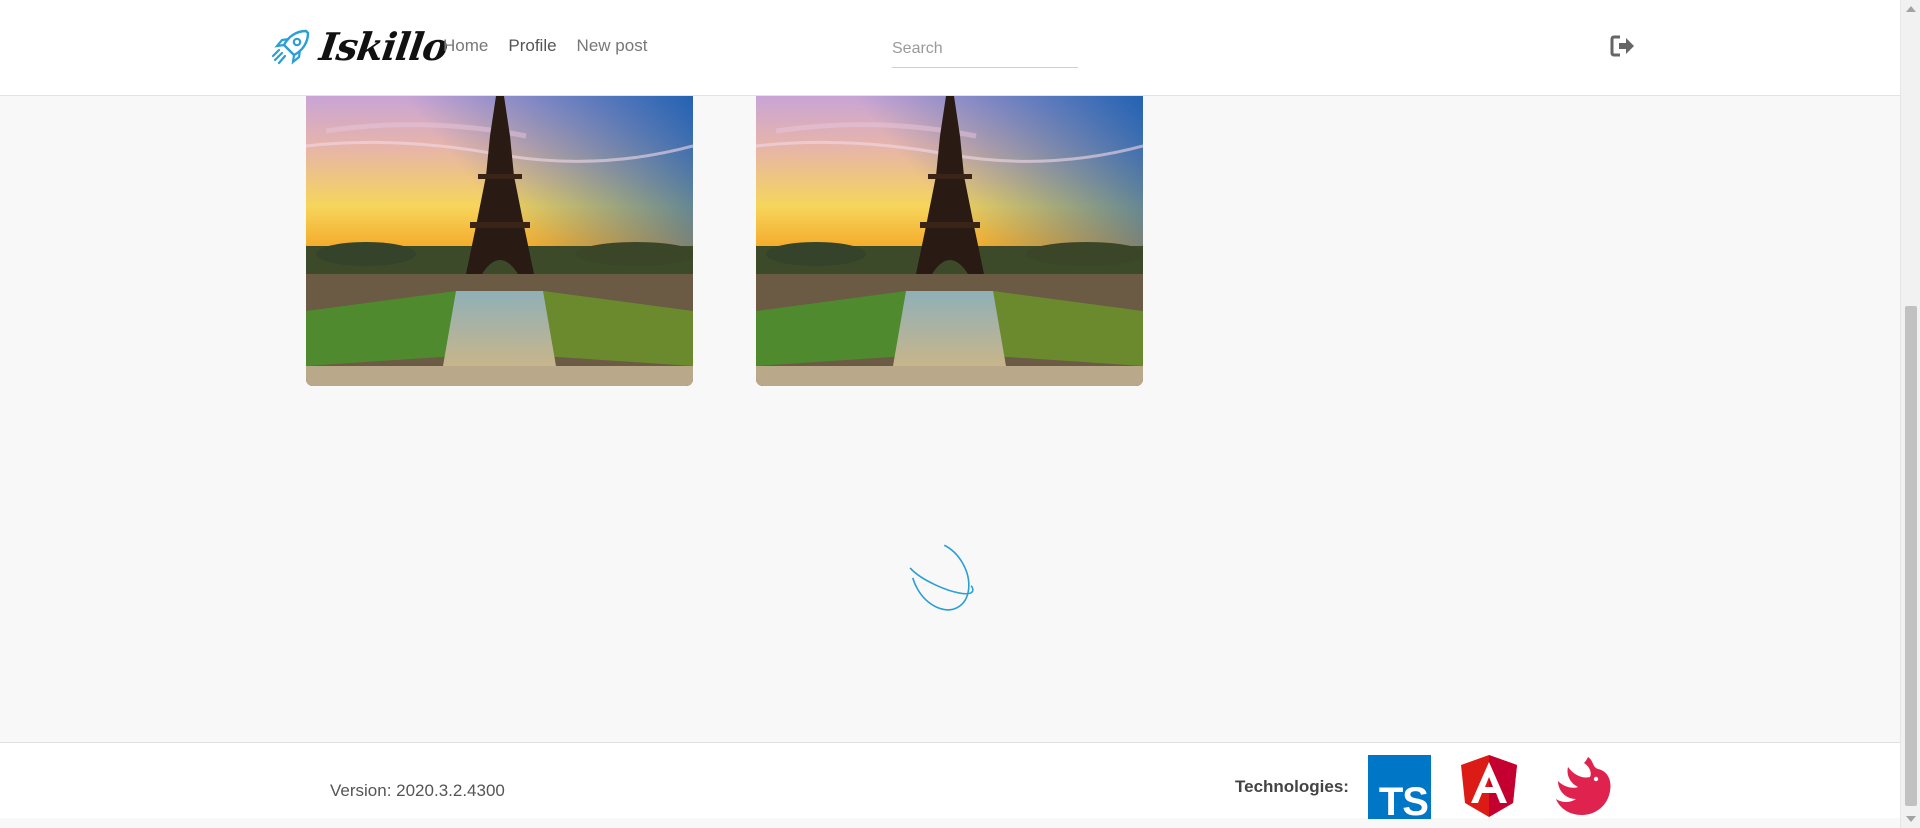 The width and height of the screenshot is (1920, 828). Describe the element at coordinates (612, 46) in the screenshot. I see `nav-new-post-link: New post` at that location.